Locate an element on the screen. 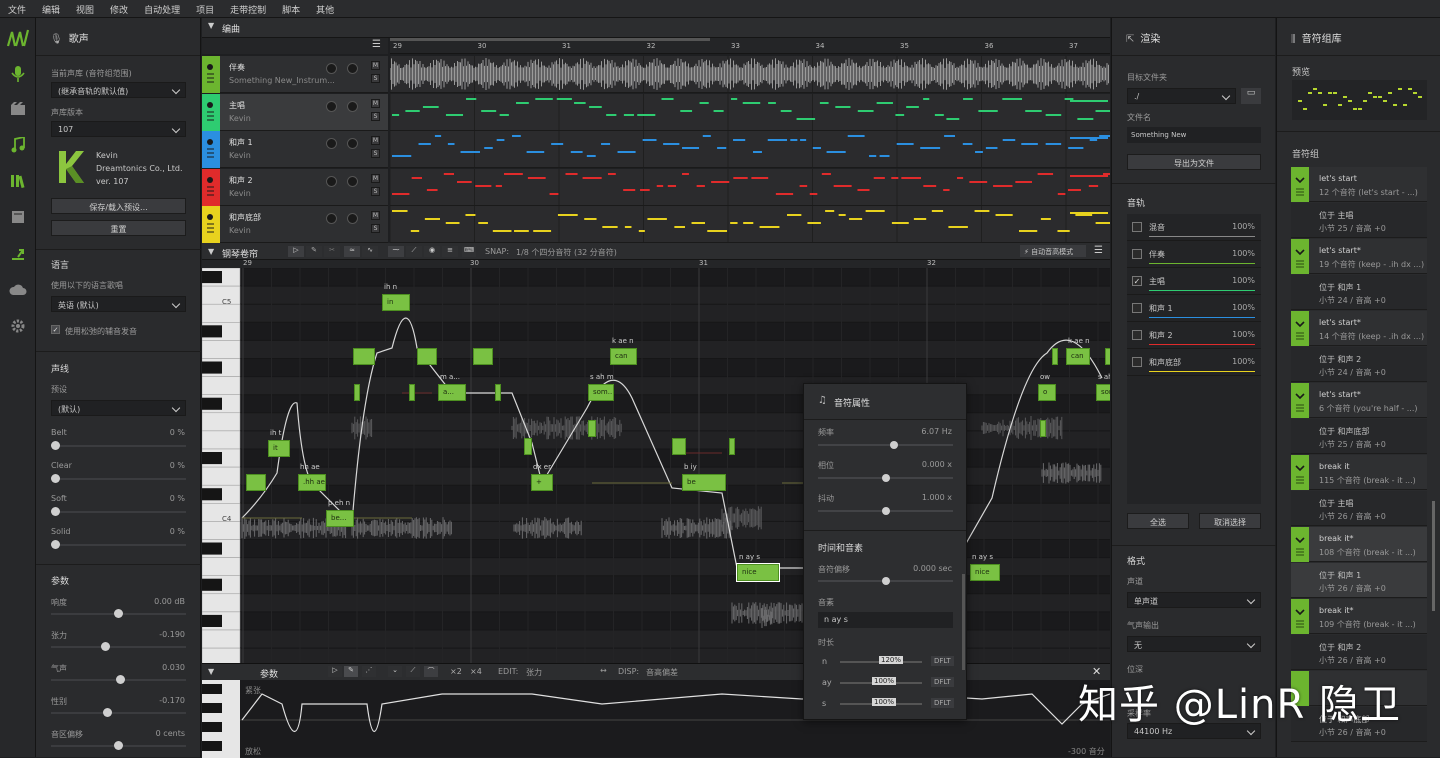 The image size is (1440, 758). pitch-offset-slider is located at coordinates (118, 745).